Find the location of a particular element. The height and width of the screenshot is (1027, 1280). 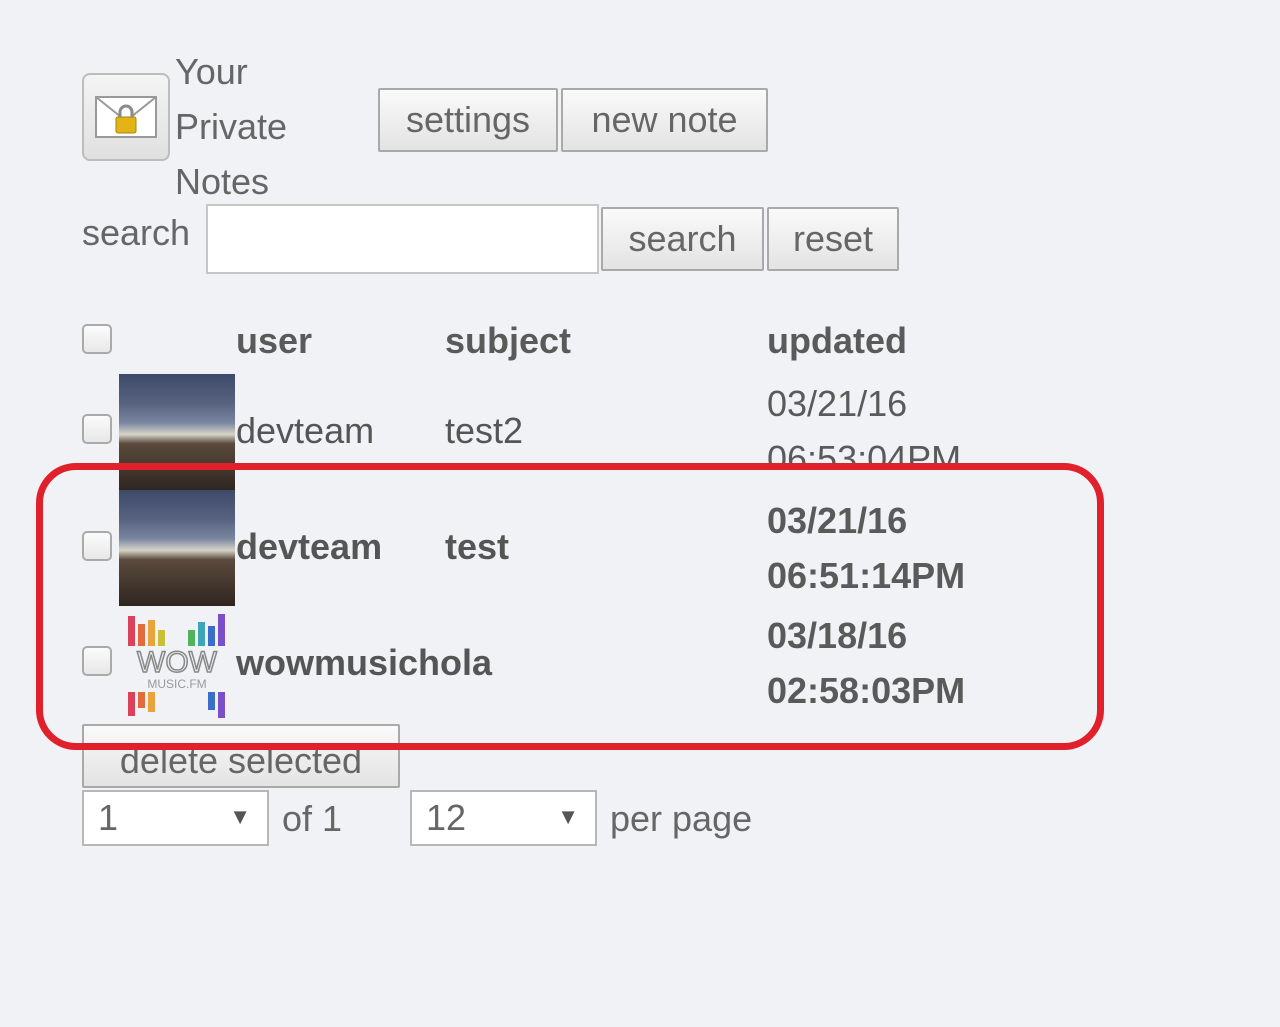

page-select-value: 1 is located at coordinates (108, 817).